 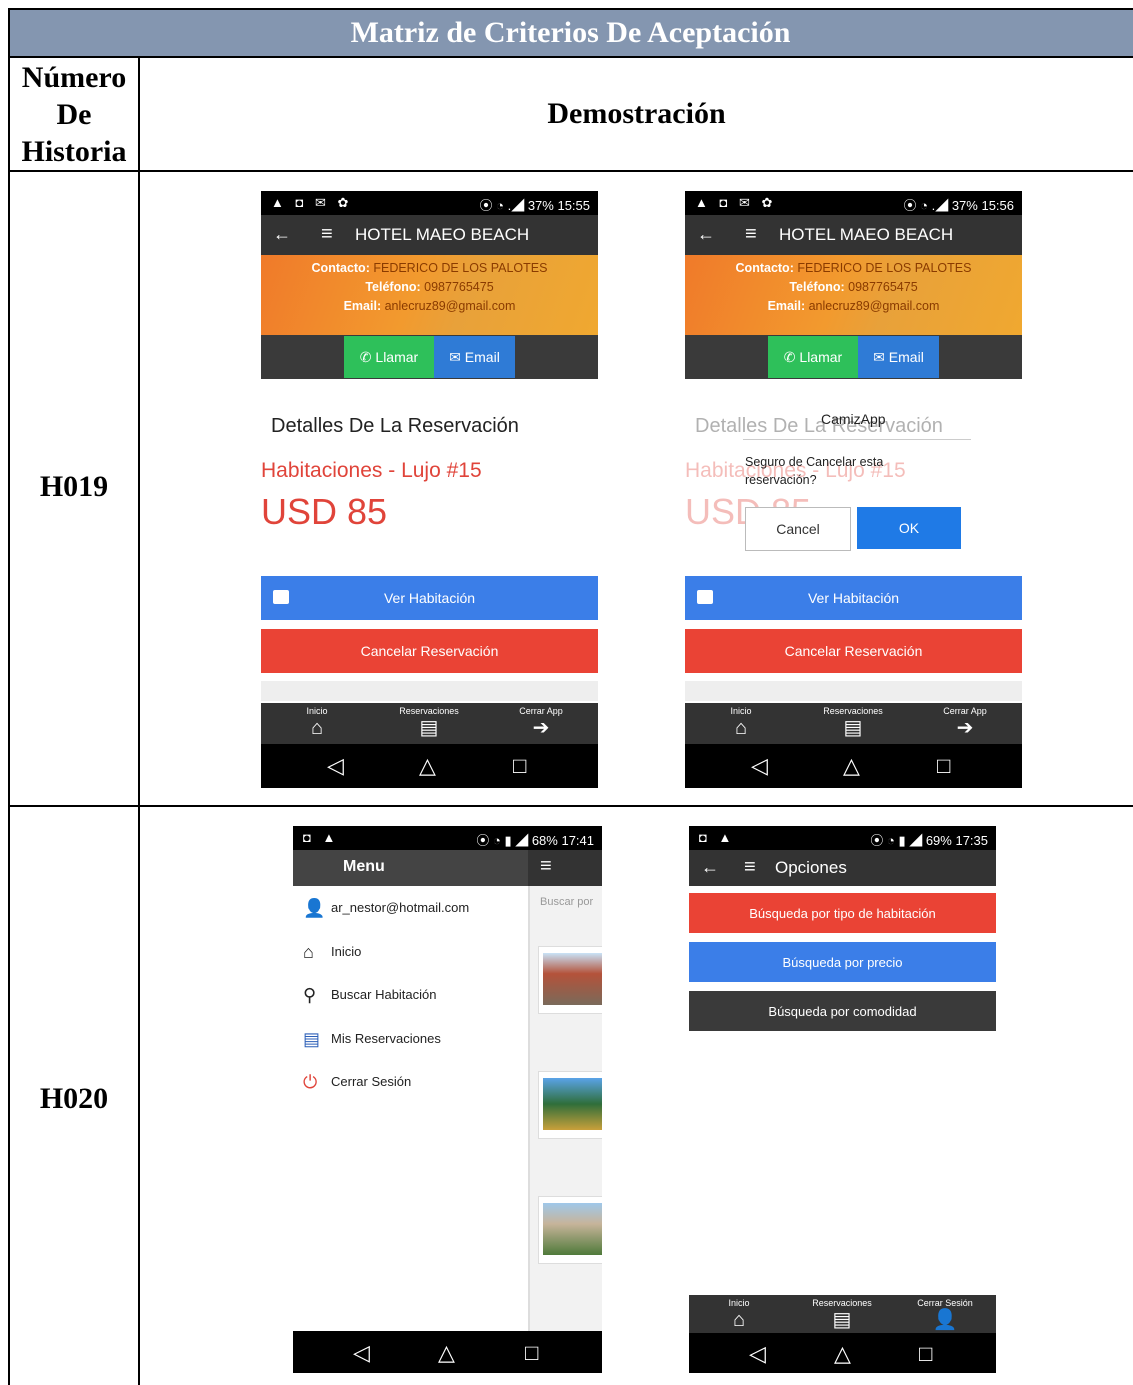 What do you see at coordinates (332, 952) in the screenshot?
I see `menu-item-inicio: ⌂ Inicio` at bounding box center [332, 952].